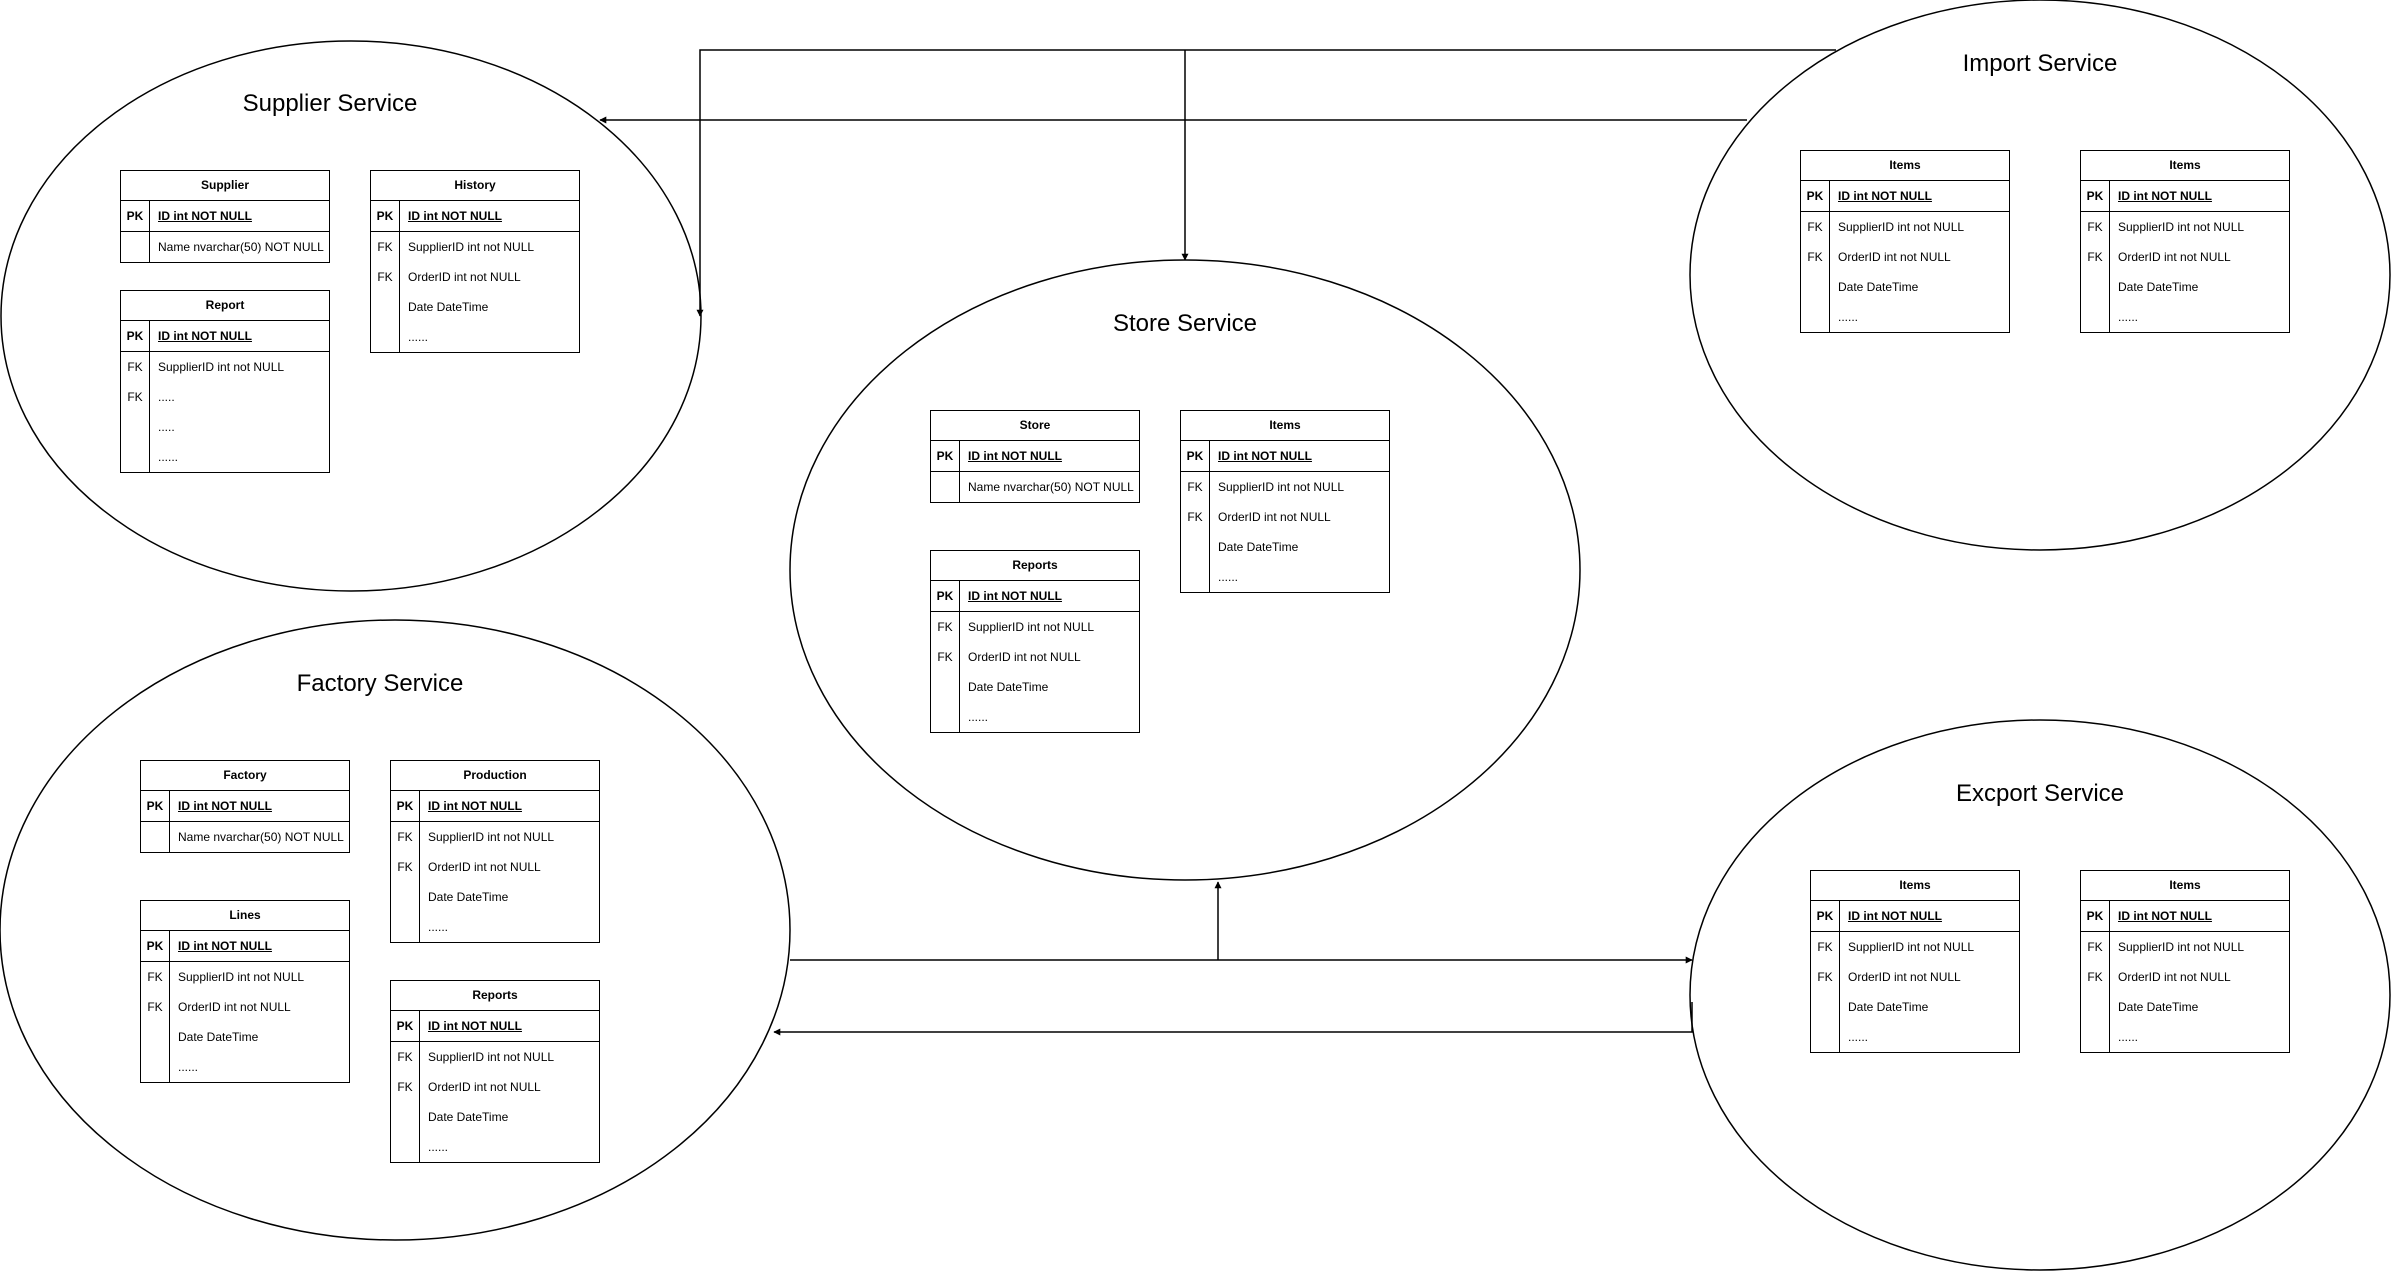  Describe the element at coordinates (225, 306) in the screenshot. I see `table-name: Report` at that location.